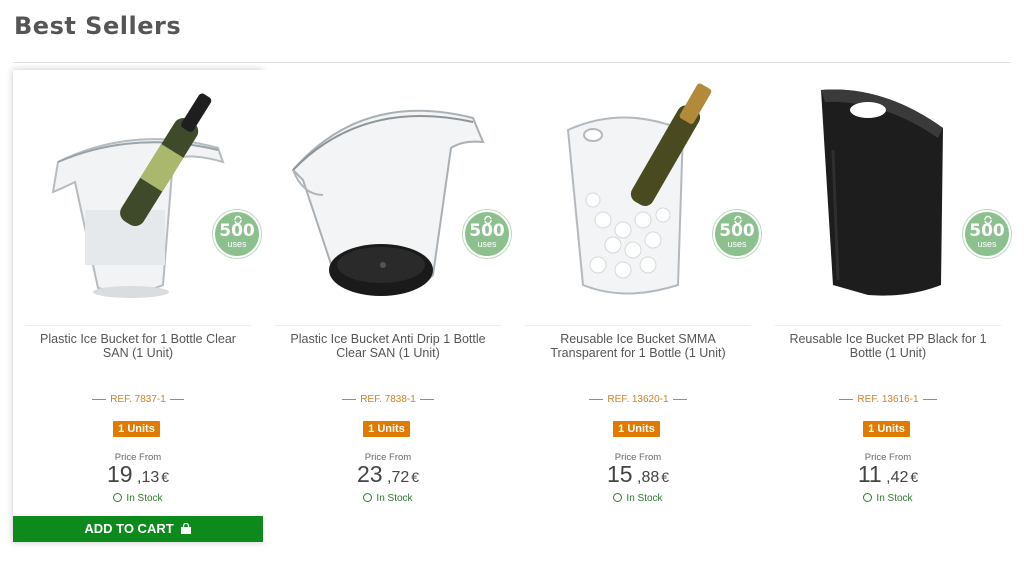  What do you see at coordinates (869, 474) in the screenshot?
I see `price-integer: 11` at bounding box center [869, 474].